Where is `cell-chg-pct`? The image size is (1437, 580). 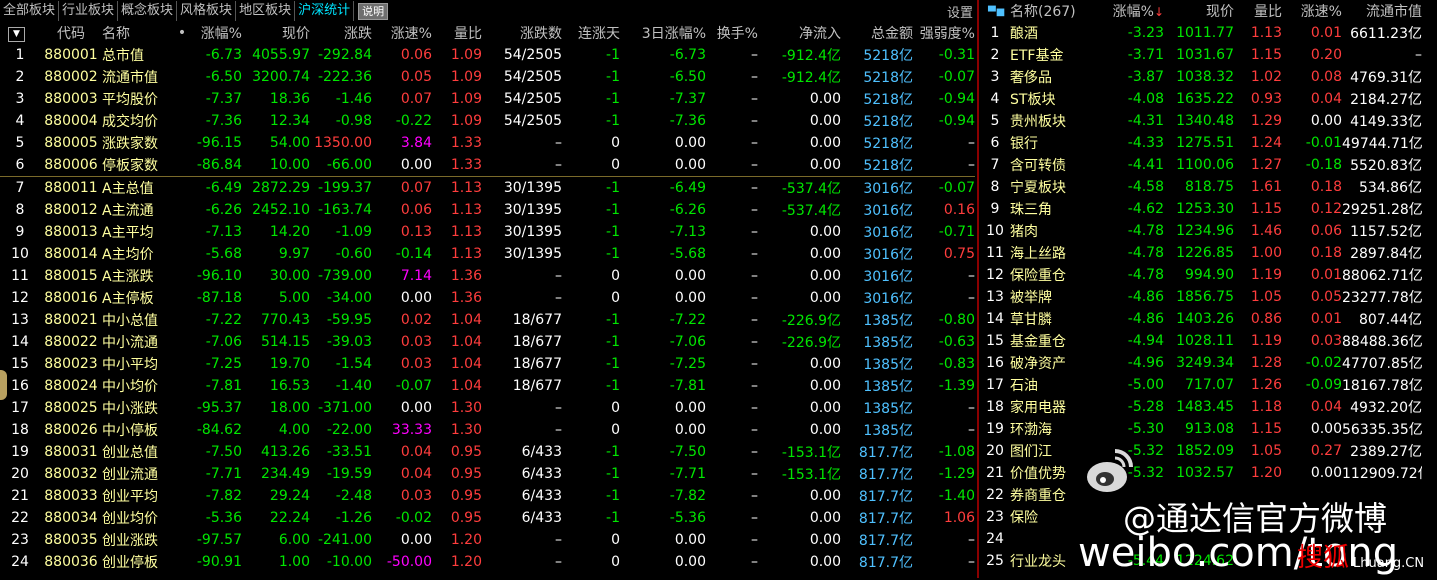 cell-chg-pct is located at coordinates (1133, 495).